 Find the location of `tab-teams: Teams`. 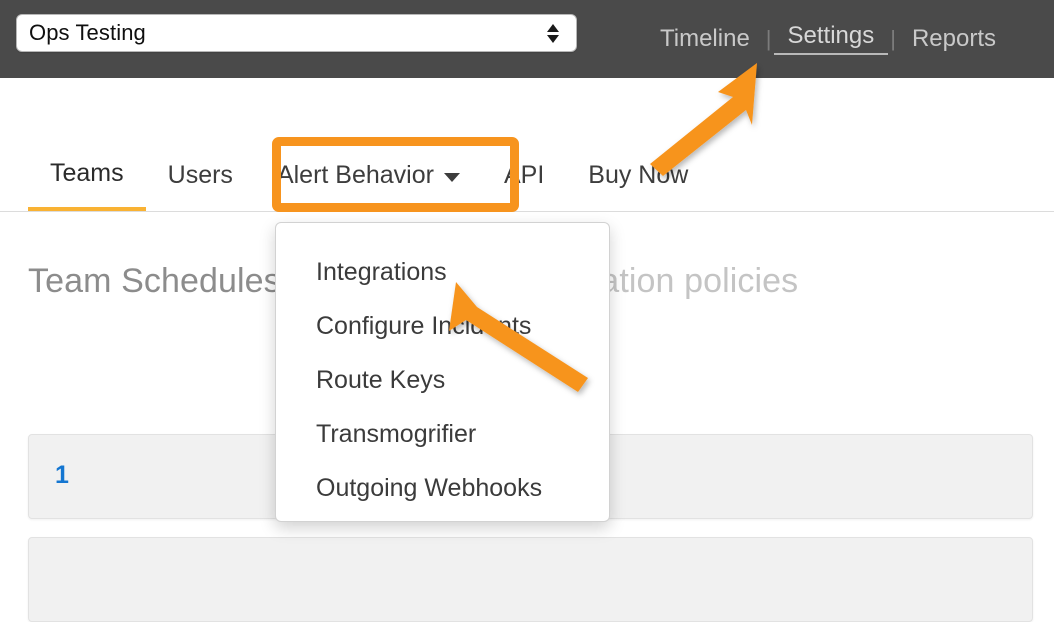

tab-teams: Teams is located at coordinates (87, 175).